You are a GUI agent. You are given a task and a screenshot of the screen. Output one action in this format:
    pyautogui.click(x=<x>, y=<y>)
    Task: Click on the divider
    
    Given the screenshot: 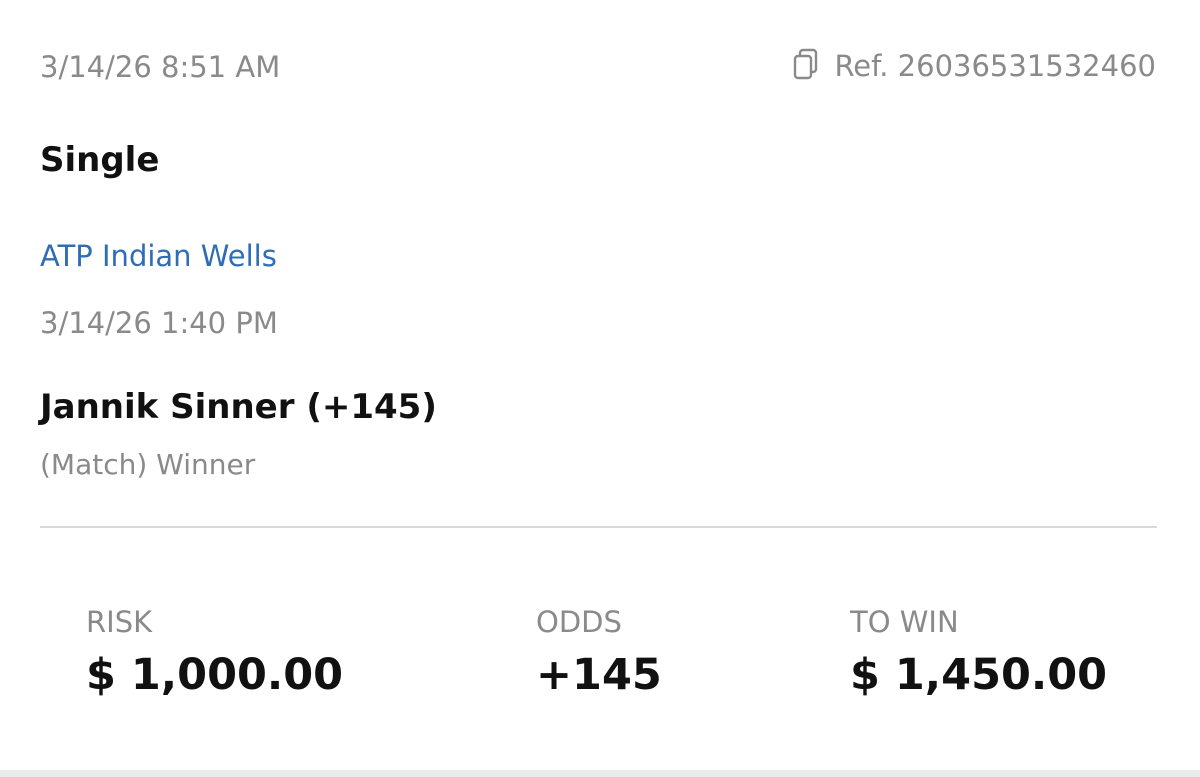 What is the action you would take?
    pyautogui.click(x=598, y=527)
    